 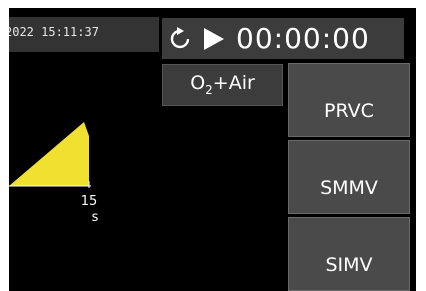 What do you see at coordinates (181, 39) in the screenshot?
I see `reset-icon` at bounding box center [181, 39].